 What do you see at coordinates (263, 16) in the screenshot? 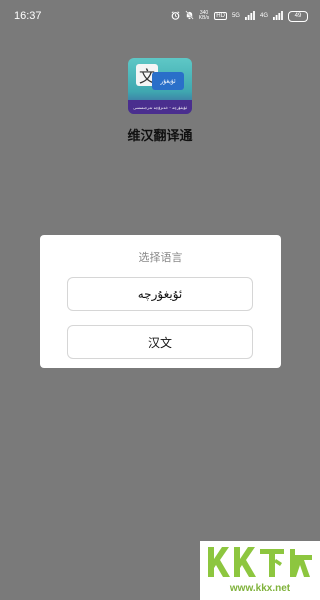
I see `network-4g-label: 4G` at bounding box center [263, 16].